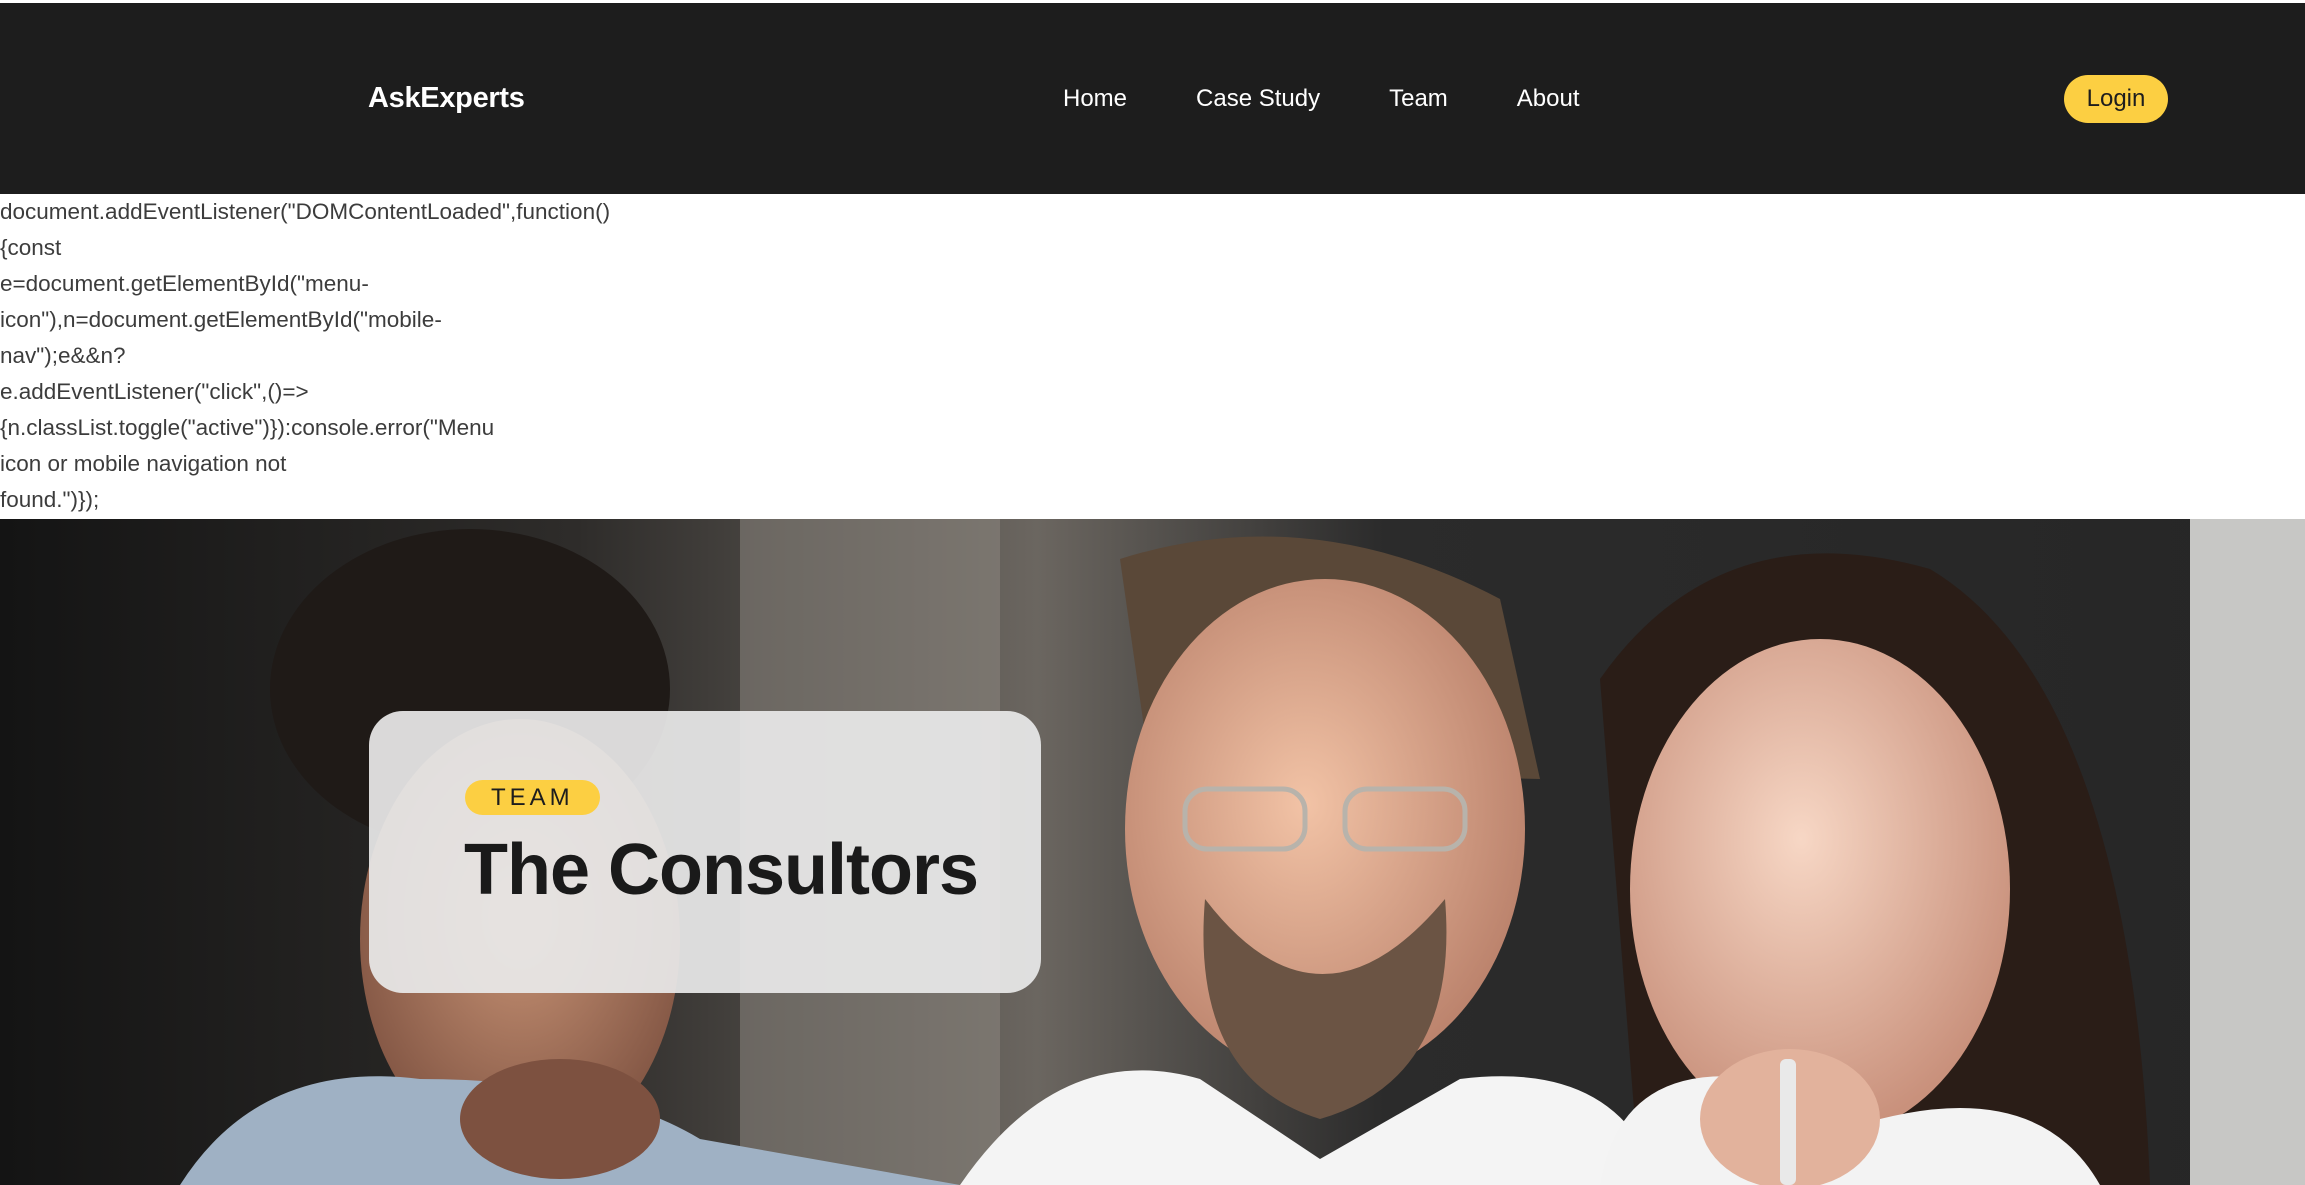  What do you see at coordinates (1095, 99) in the screenshot?
I see `nav-link-home: Home` at bounding box center [1095, 99].